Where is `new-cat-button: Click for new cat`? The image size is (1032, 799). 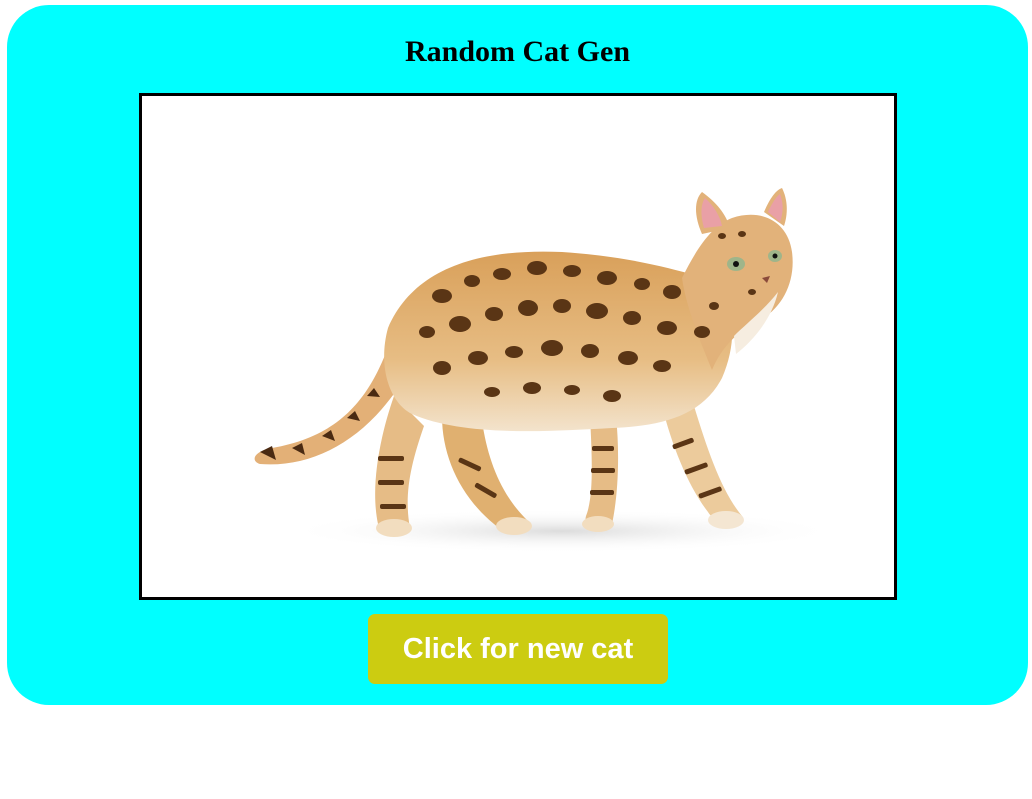
new-cat-button: Click for new cat is located at coordinates (518, 649).